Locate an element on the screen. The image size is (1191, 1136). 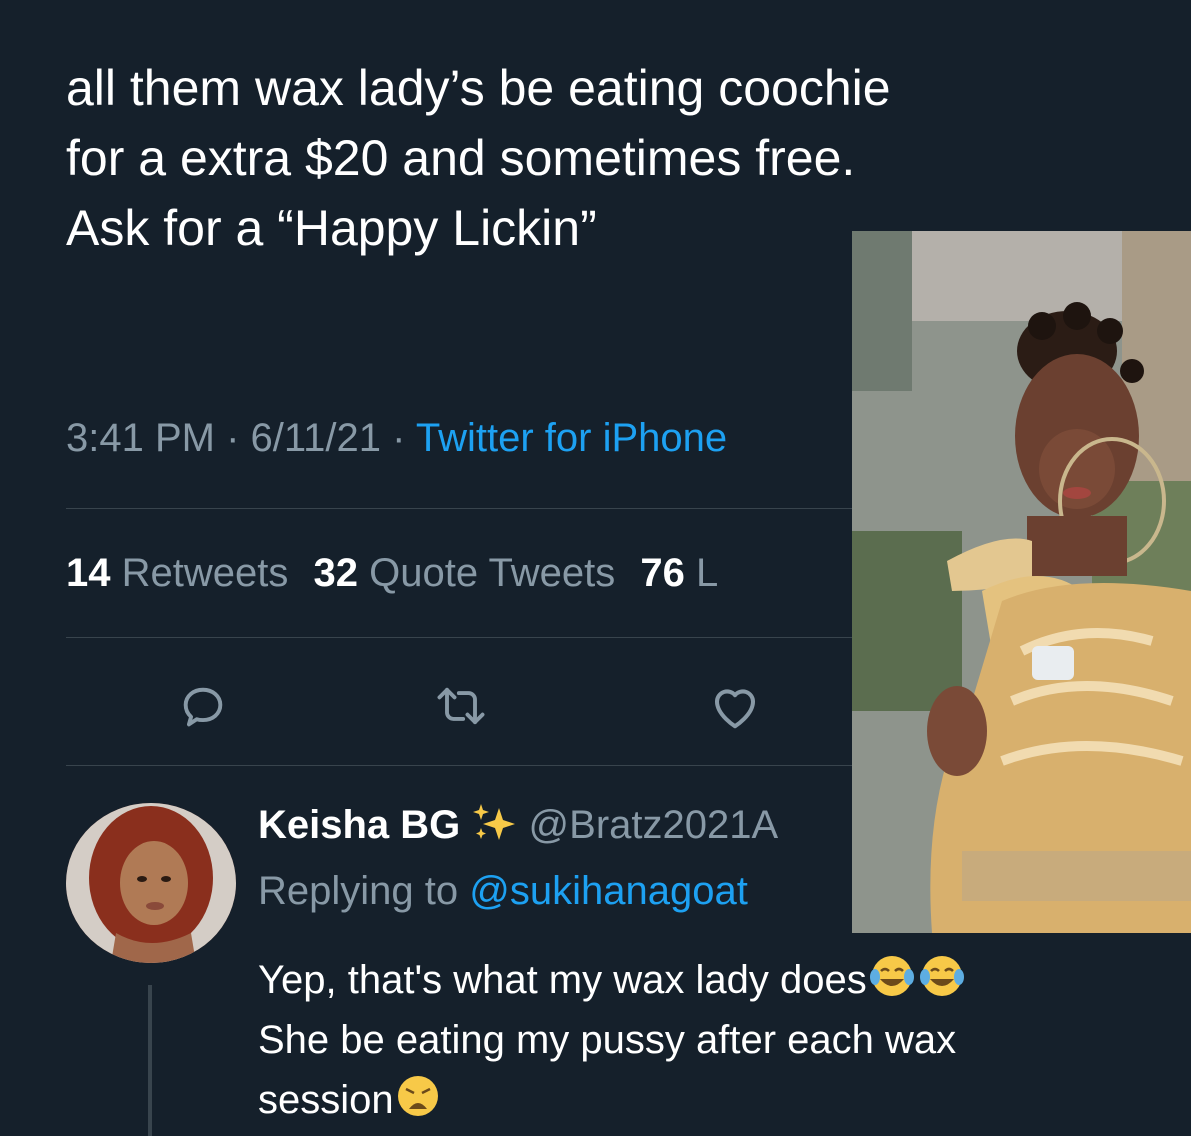
tweet-date: 6/11/21 is located at coordinates (316, 438).